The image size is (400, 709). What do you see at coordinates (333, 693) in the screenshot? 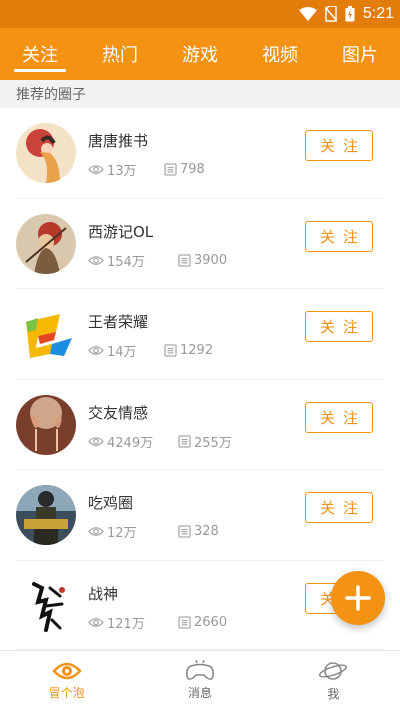
I see `nav-label: 我` at bounding box center [333, 693].